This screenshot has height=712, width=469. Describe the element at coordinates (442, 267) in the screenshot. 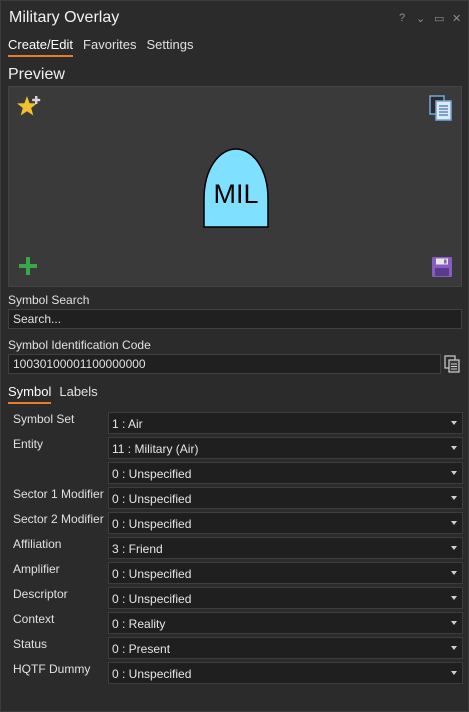

I see `save-disk-icon` at that location.